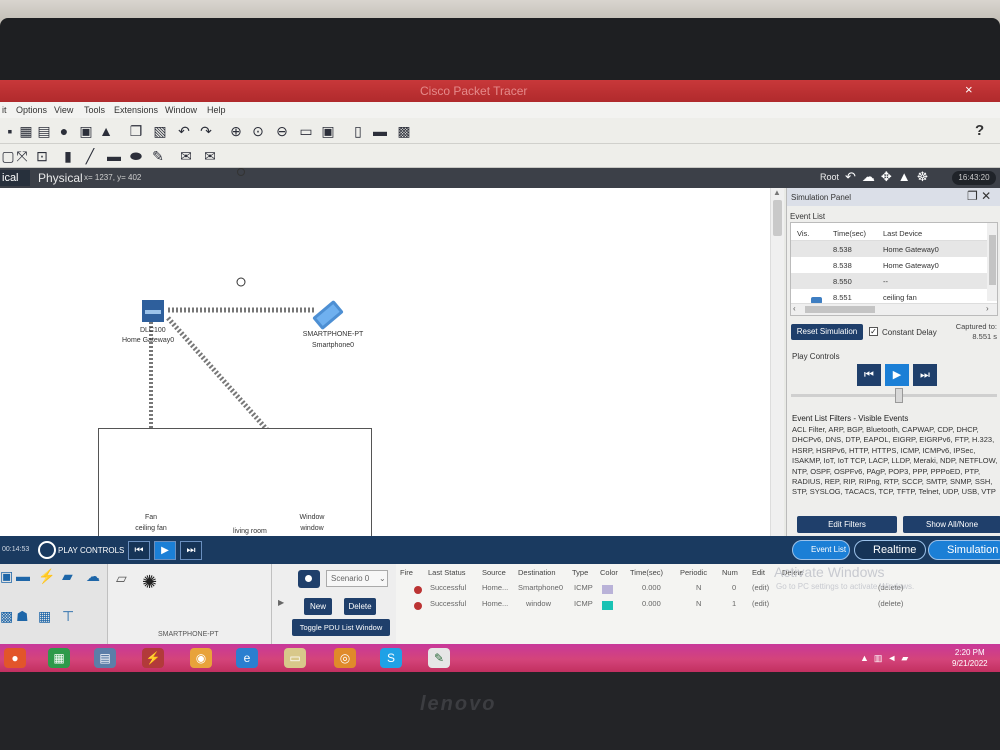 The height and width of the screenshot is (750, 1000). I want to click on splitter-arrow-icon: ▶, so click(281, 602).